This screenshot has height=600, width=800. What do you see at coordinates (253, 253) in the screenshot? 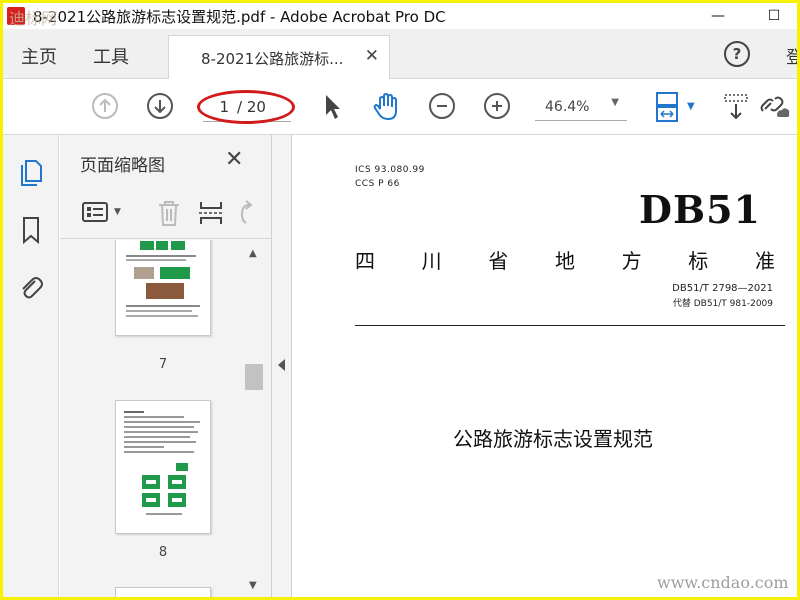
I see `scroll-up-icon: ▲` at bounding box center [253, 253].